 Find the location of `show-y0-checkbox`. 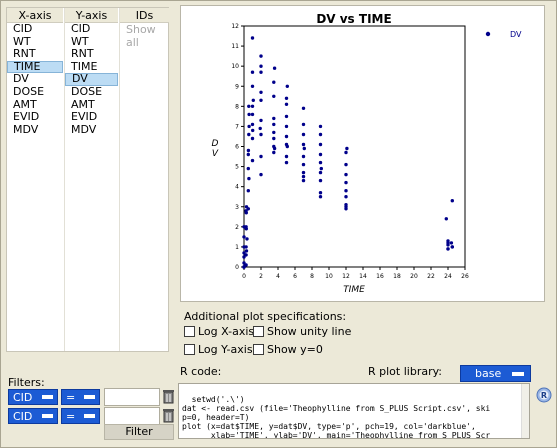

show-y0-checkbox is located at coordinates (258, 349).